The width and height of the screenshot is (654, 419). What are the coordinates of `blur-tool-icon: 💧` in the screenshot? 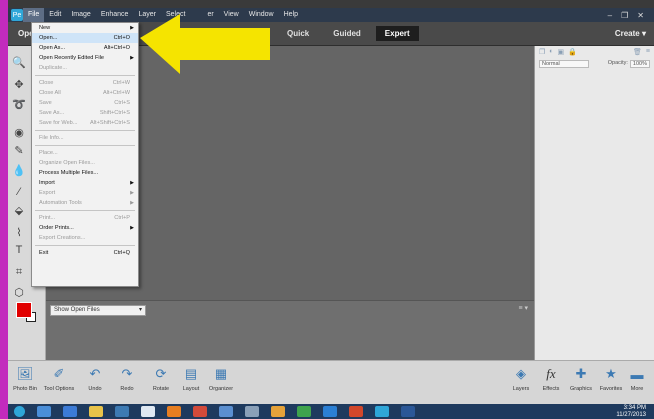 It's located at (19, 170).